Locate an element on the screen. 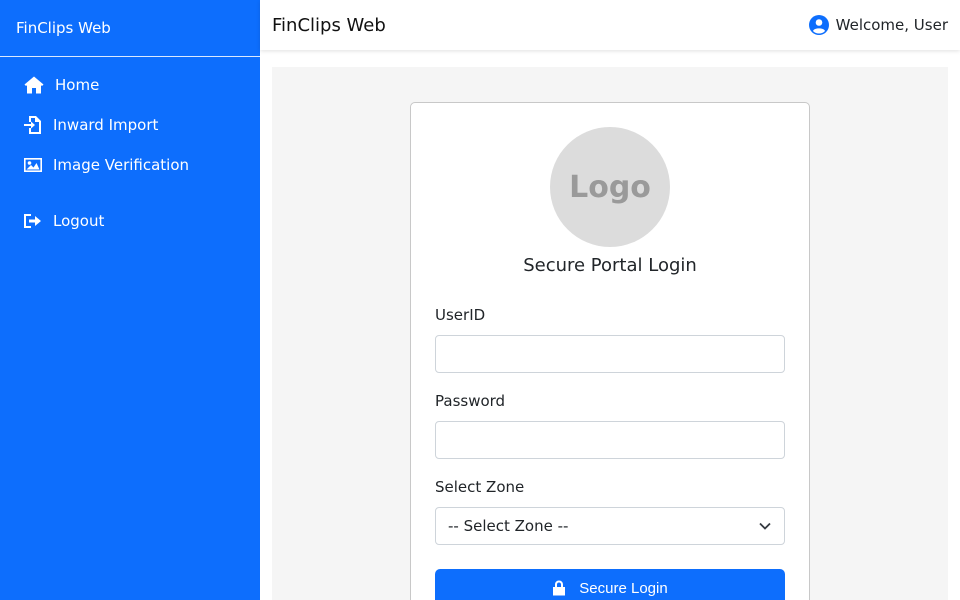 This screenshot has height=600, width=960. sidebar-nav: Home Inward Import Image Verification Lo is located at coordinates (130, 149).